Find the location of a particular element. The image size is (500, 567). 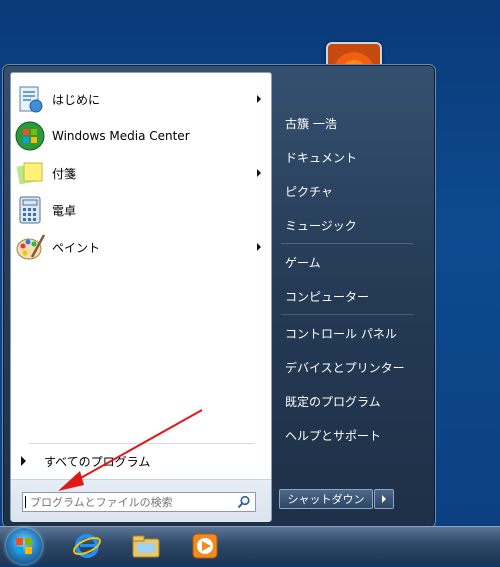

program-label: はじめに is located at coordinates (76, 99).